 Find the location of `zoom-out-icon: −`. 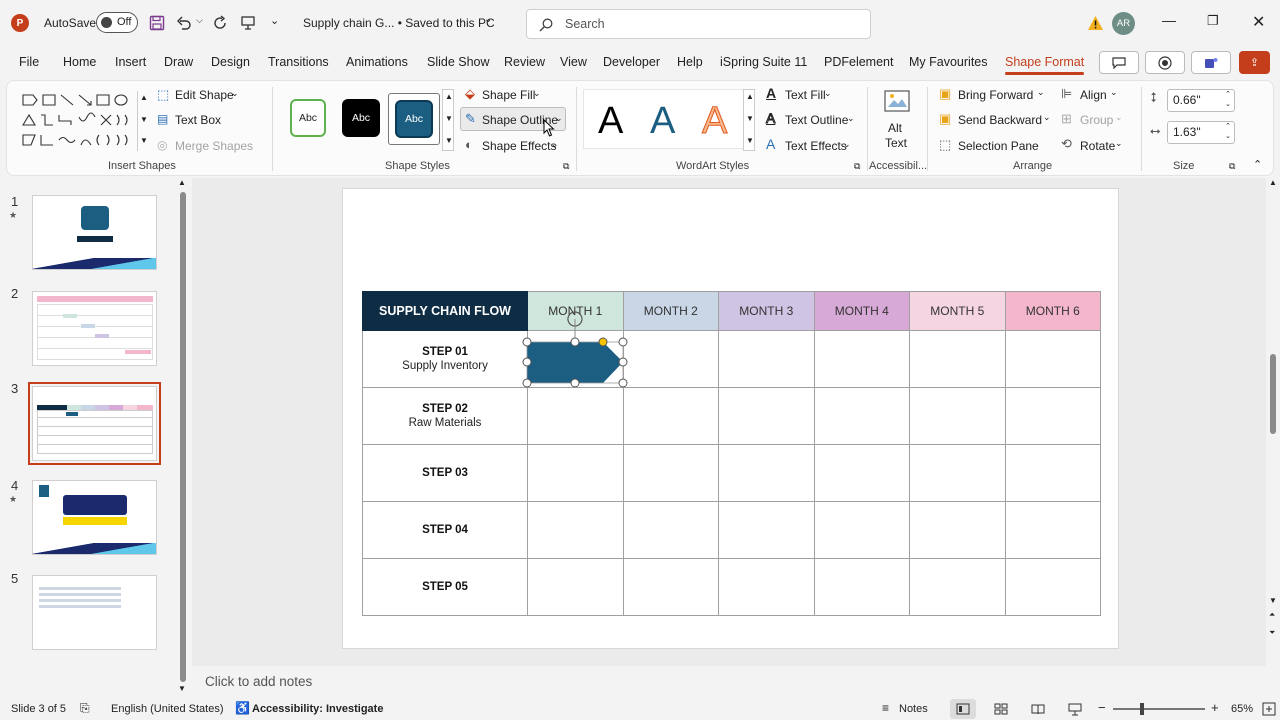

zoom-out-icon: − is located at coordinates (1102, 707).